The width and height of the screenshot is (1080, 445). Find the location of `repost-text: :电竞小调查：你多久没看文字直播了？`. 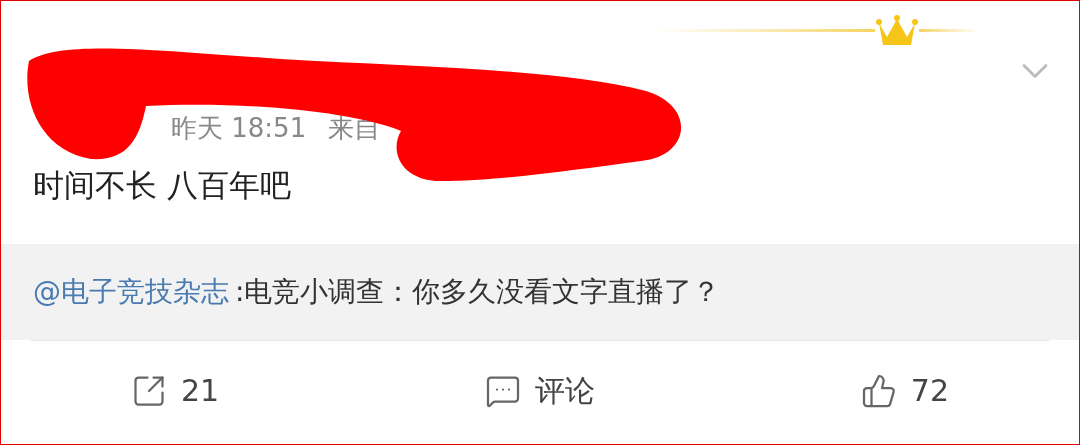

repost-text: :电竞小调查：你多久没看文字直播了？ is located at coordinates (478, 292).